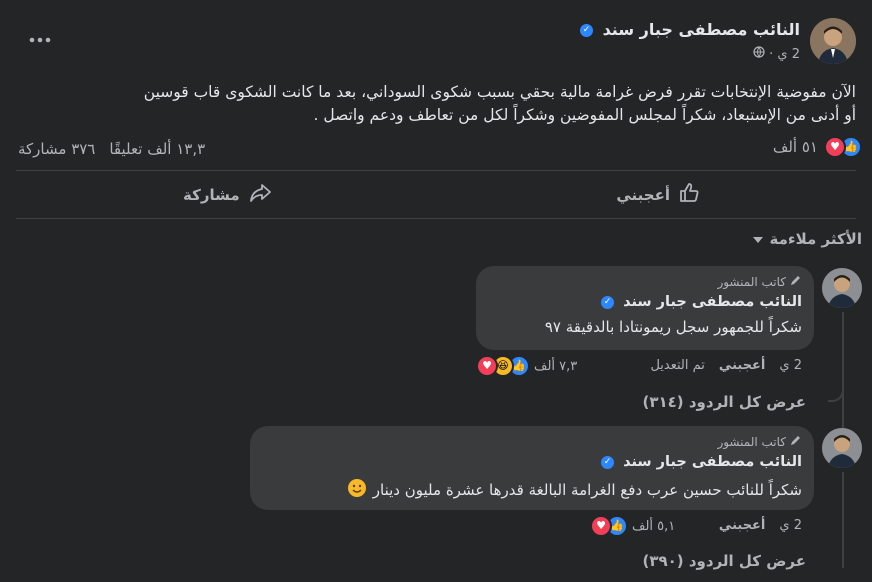 The height and width of the screenshot is (582, 872). Describe the element at coordinates (555, 366) in the screenshot. I see `comment-1-reaction-count: ٧,٣ ألف` at that location.